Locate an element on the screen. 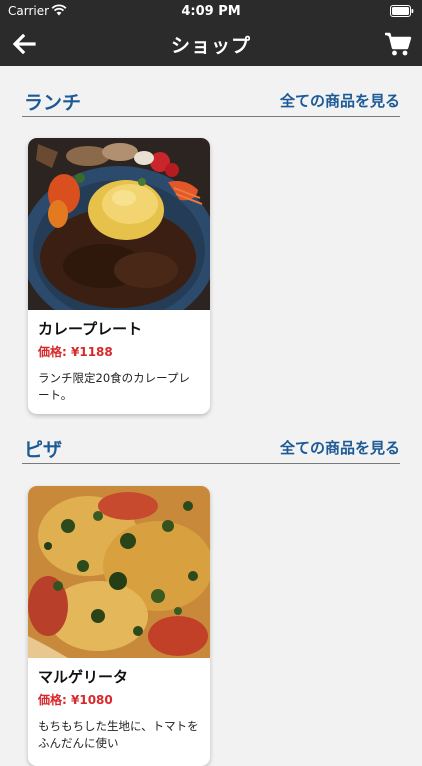 The image size is (422, 766). cart-icon is located at coordinates (398, 44).